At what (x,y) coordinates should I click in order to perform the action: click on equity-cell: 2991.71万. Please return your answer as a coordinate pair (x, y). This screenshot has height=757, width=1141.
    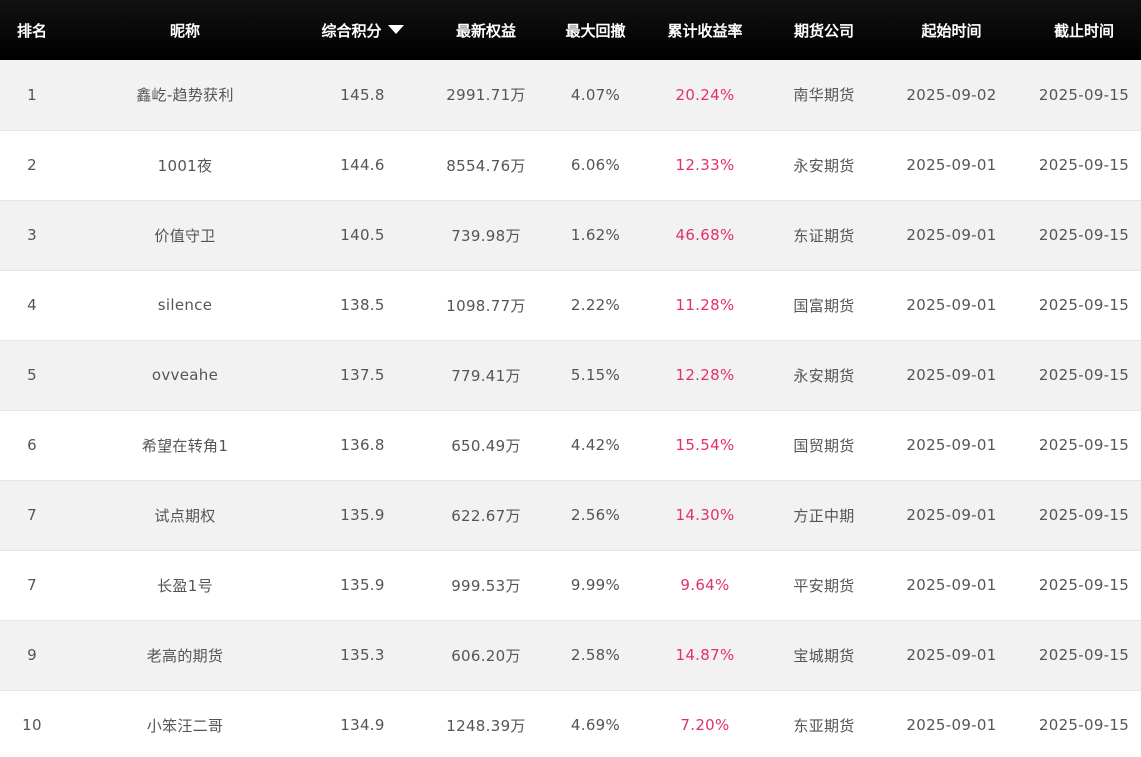
    Looking at the image, I should click on (486, 95).